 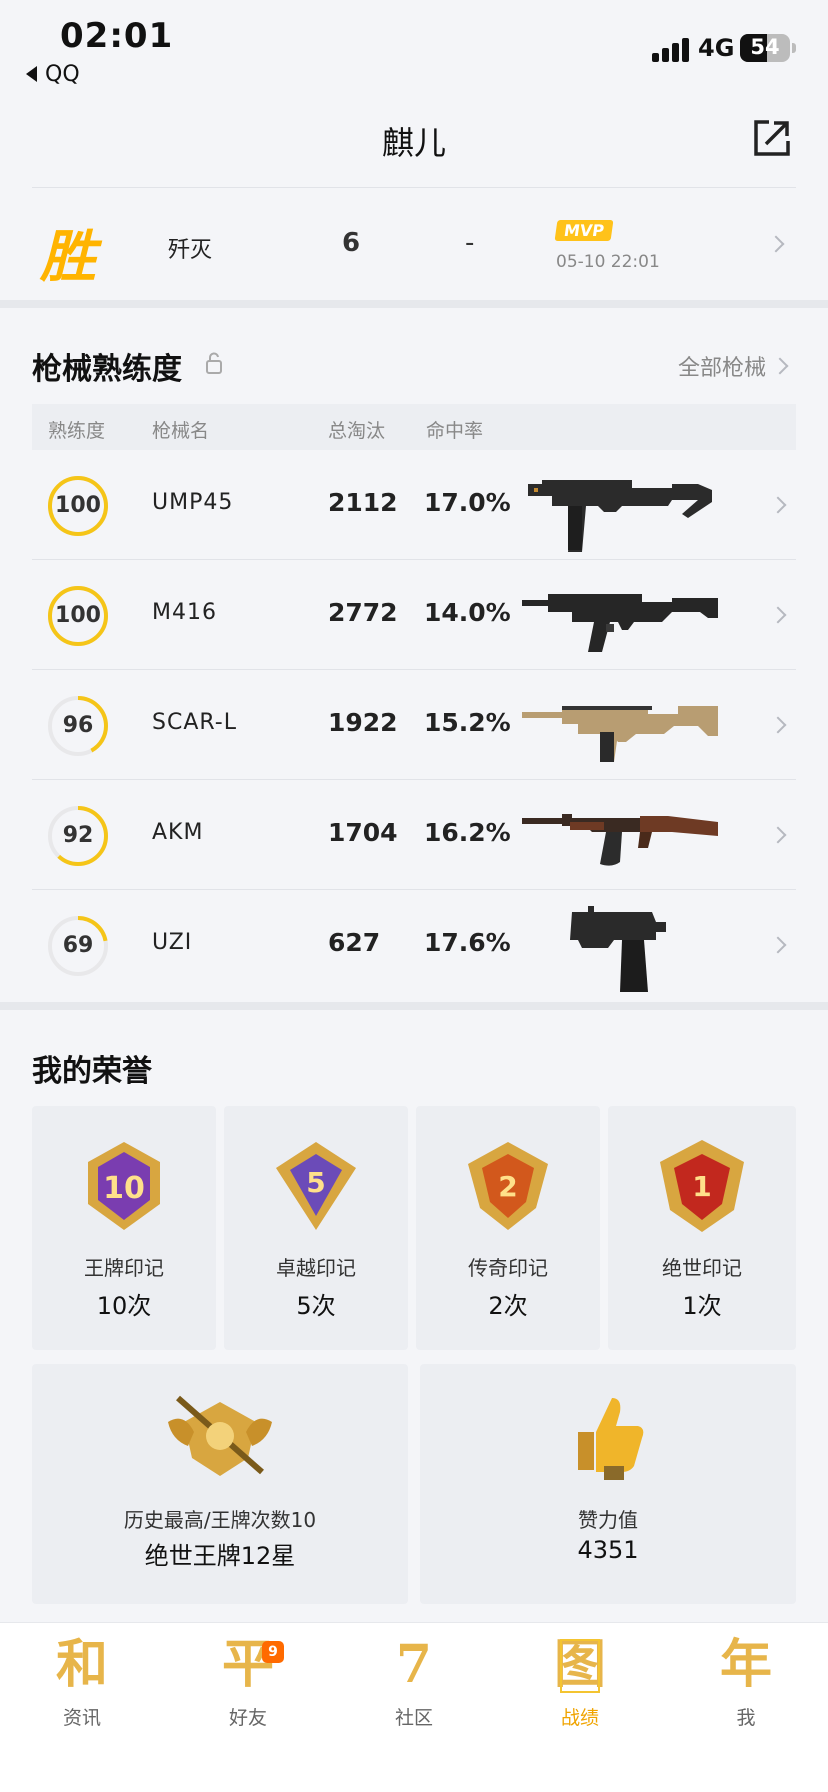 I want to click on page-title: 麒儿, so click(x=413, y=143).